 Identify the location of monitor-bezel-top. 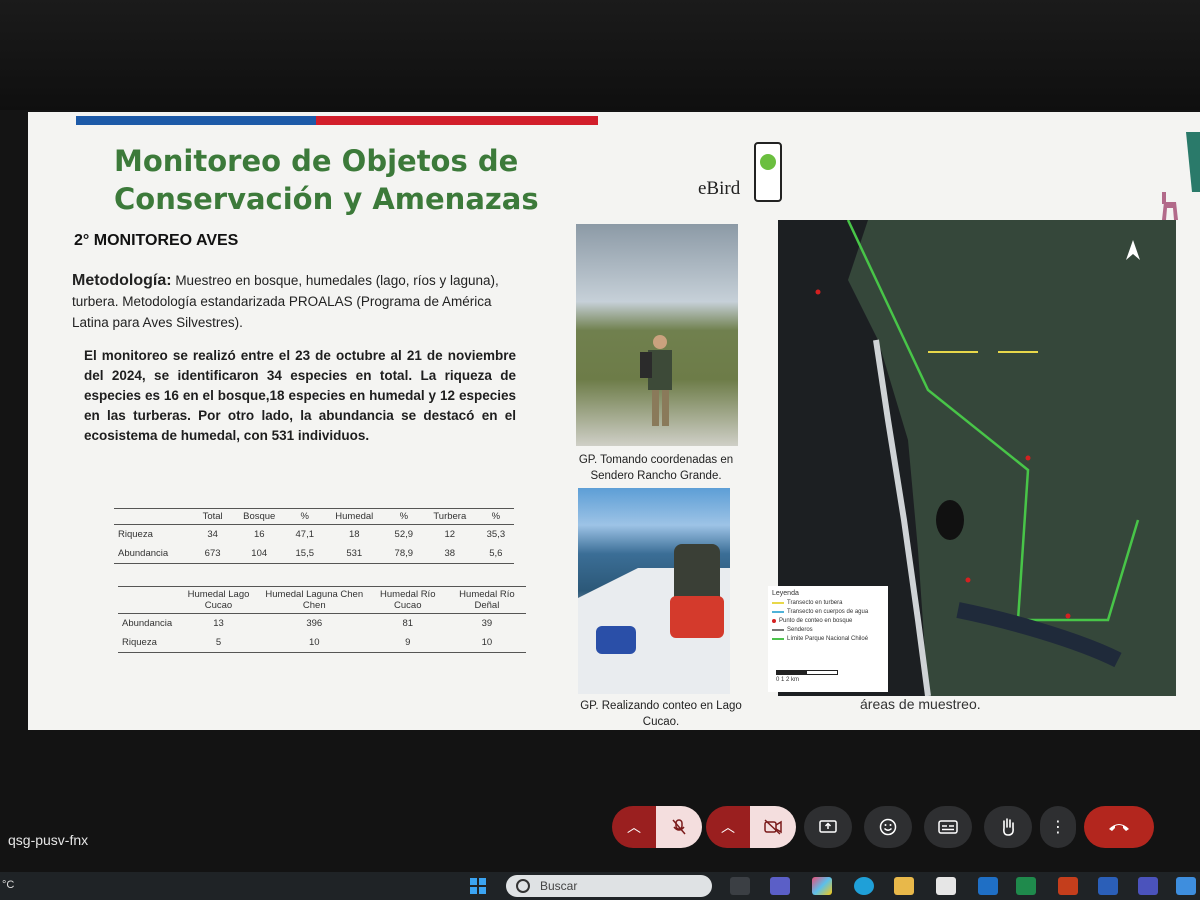
(600, 55).